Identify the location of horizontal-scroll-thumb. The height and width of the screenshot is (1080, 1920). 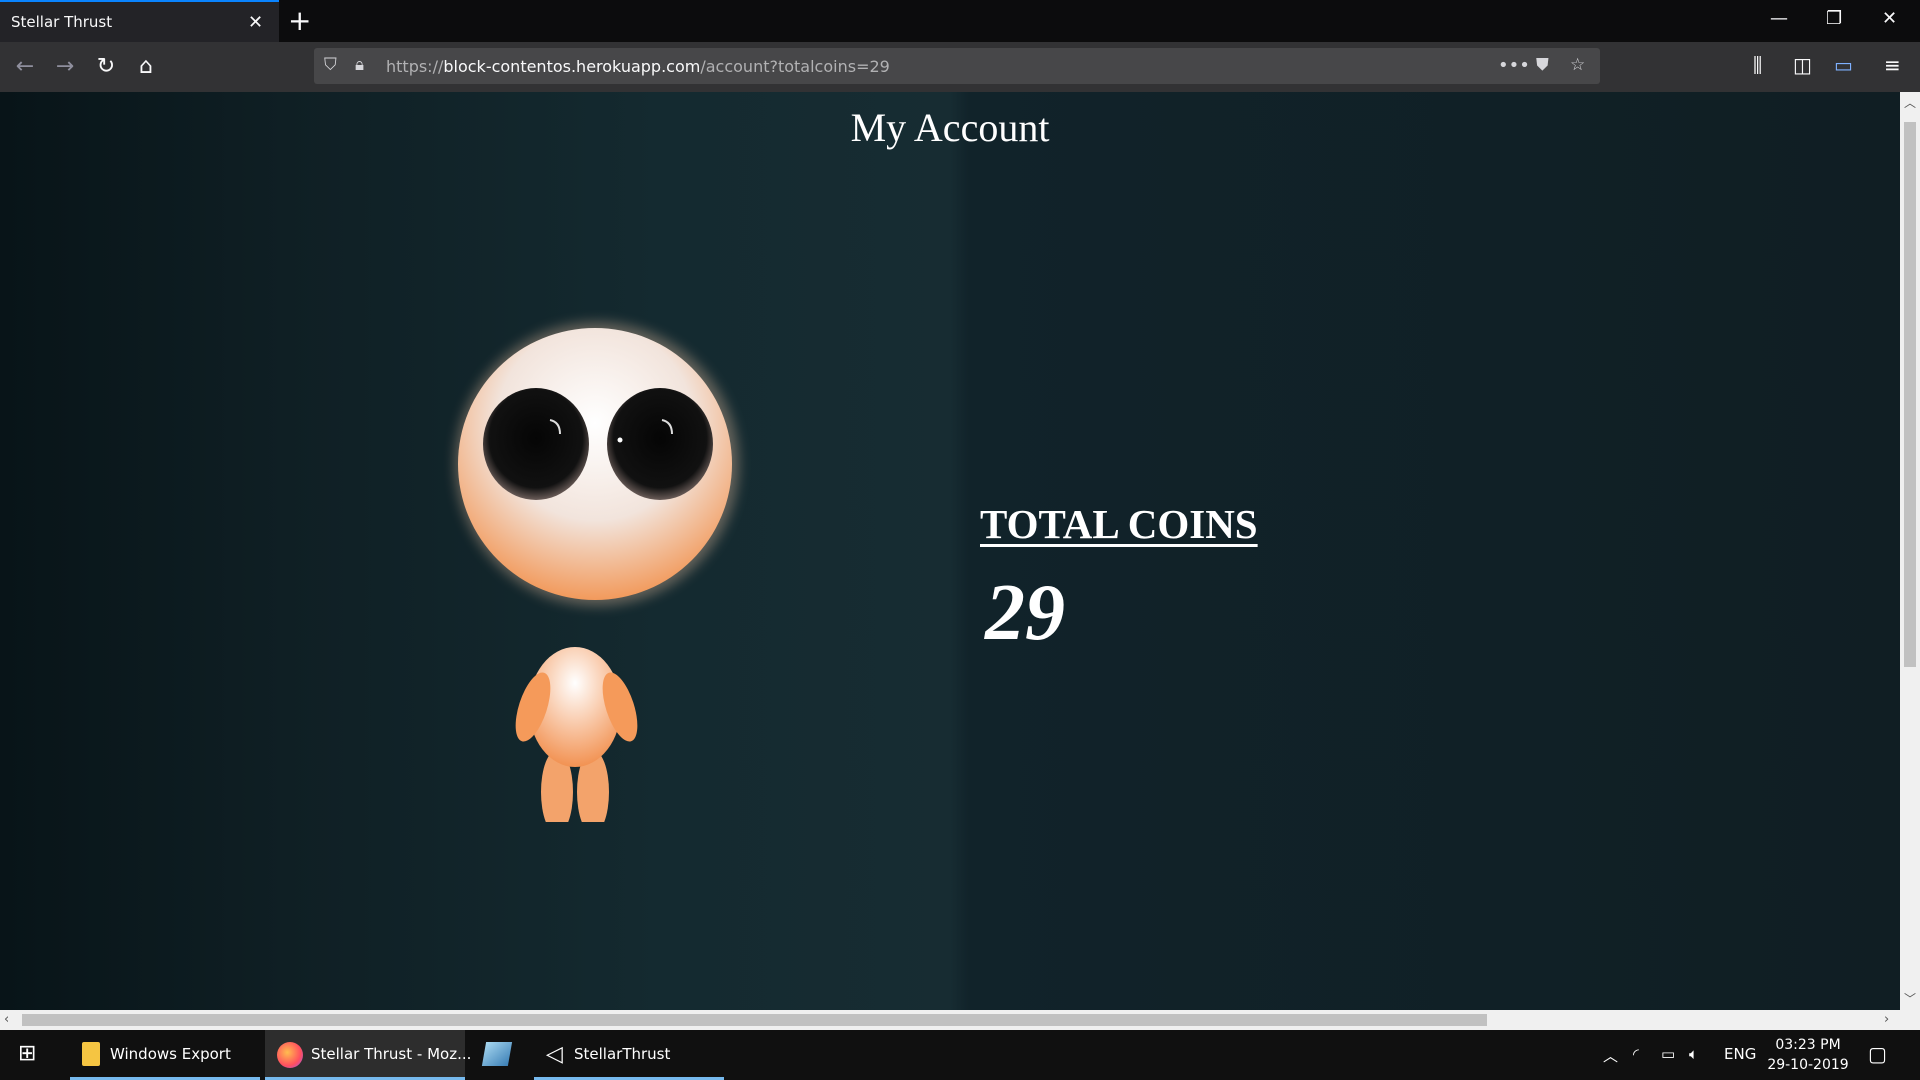
(754, 1020).